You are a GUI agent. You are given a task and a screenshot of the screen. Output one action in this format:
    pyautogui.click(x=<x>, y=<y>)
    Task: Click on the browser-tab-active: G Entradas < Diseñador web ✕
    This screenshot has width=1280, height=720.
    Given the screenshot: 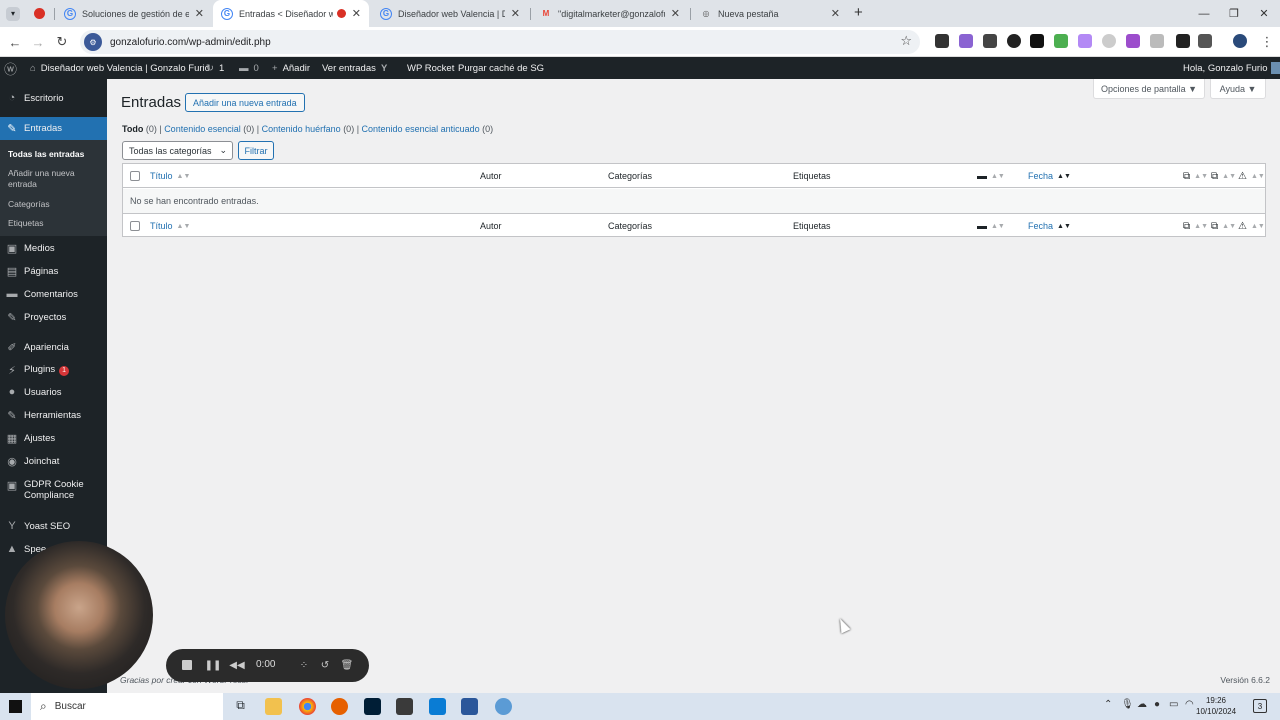 What is the action you would take?
    pyautogui.click(x=291, y=13)
    